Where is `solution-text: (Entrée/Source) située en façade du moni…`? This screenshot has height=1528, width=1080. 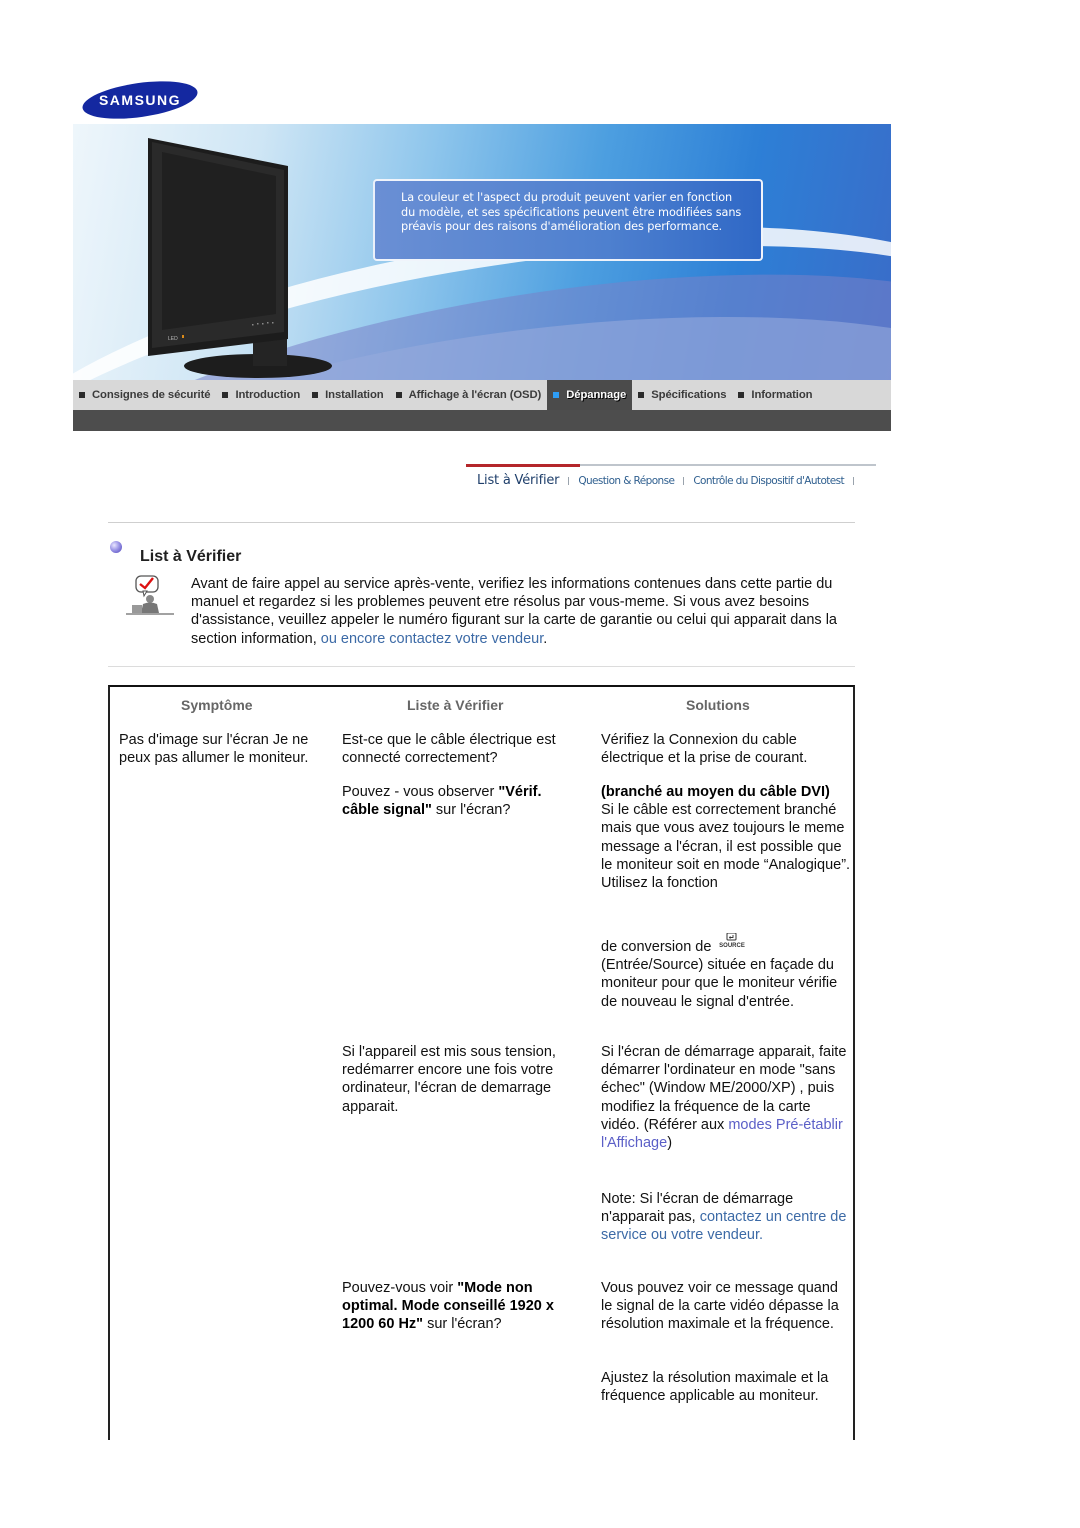 solution-text: (Entrée/Source) située en façade du moni… is located at coordinates (719, 983).